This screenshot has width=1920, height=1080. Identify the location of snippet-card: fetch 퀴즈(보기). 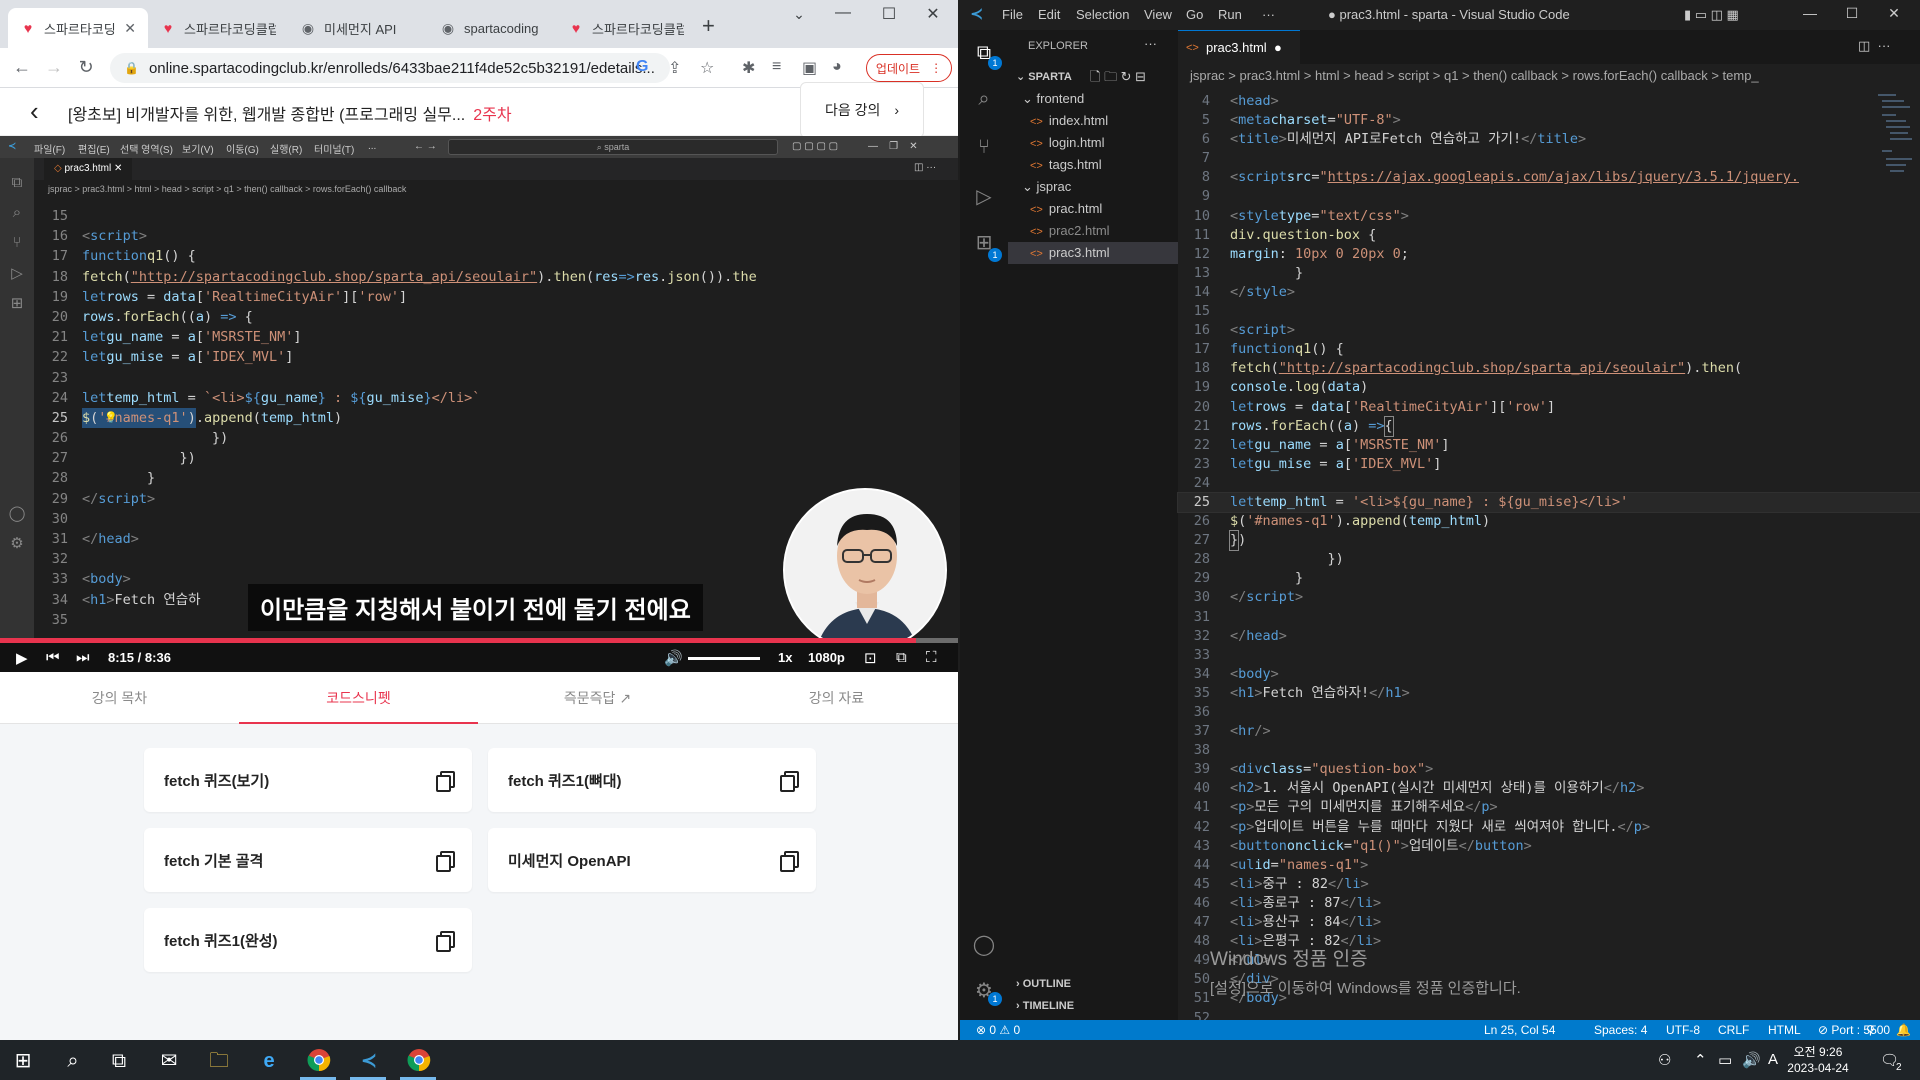
(308, 780).